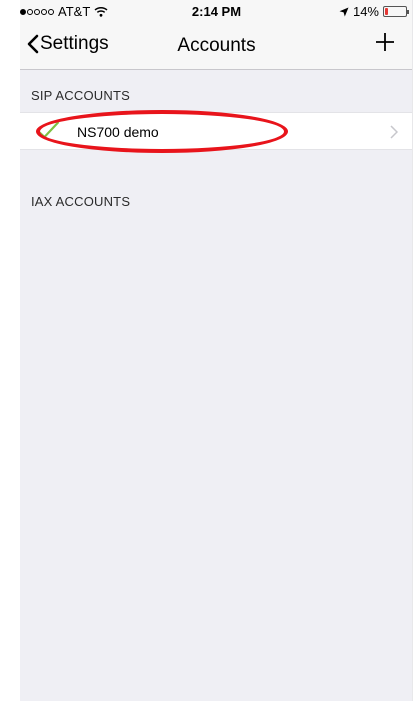 The height and width of the screenshot is (701, 413). I want to click on sip-accounts-header: SIP ACCOUNTS, so click(80, 95).